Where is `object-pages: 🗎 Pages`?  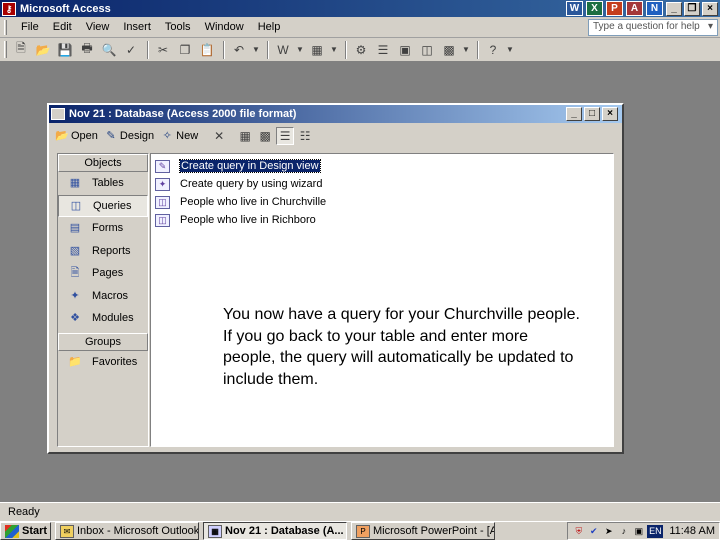 object-pages: 🗎 Pages is located at coordinates (103, 273).